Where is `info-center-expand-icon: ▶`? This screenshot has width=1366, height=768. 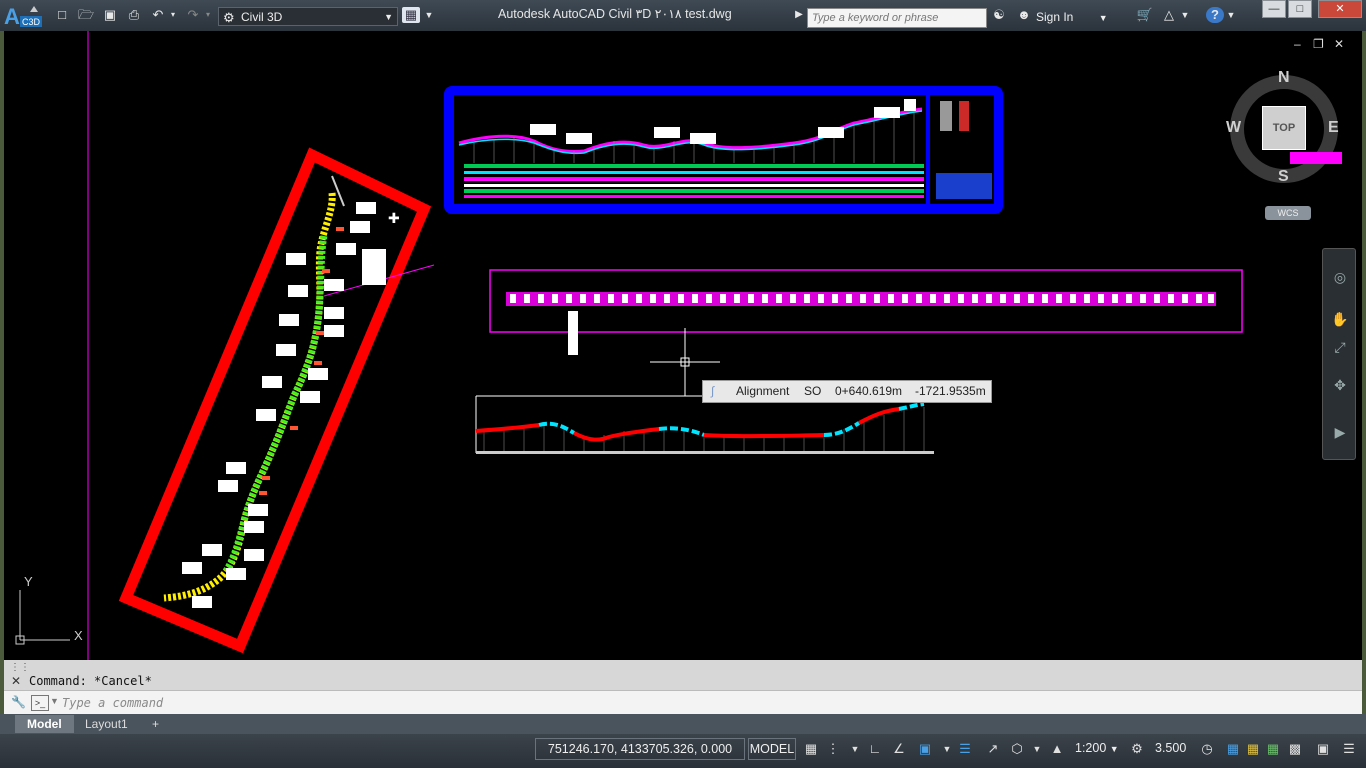 info-center-expand-icon: ▶ is located at coordinates (799, 15).